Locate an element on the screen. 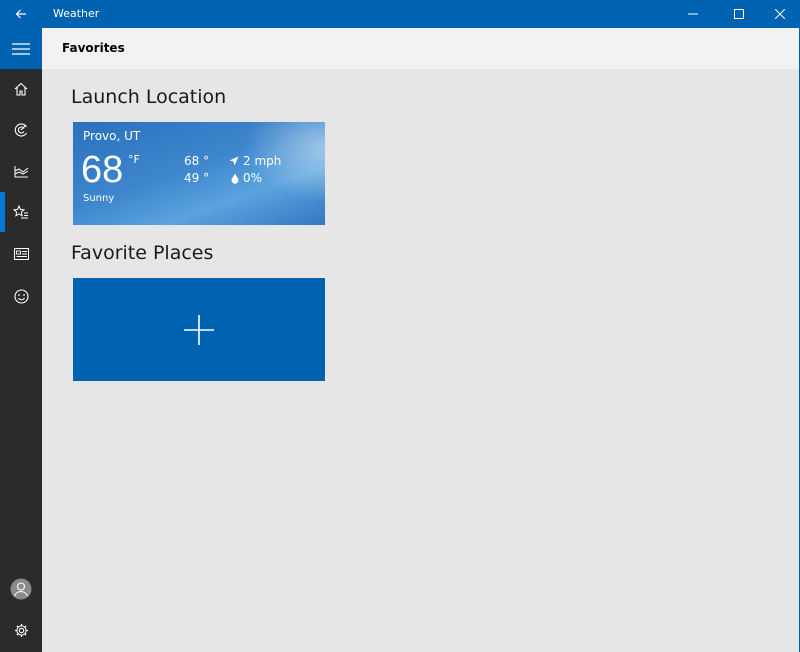  news-icon is located at coordinates (21, 254).